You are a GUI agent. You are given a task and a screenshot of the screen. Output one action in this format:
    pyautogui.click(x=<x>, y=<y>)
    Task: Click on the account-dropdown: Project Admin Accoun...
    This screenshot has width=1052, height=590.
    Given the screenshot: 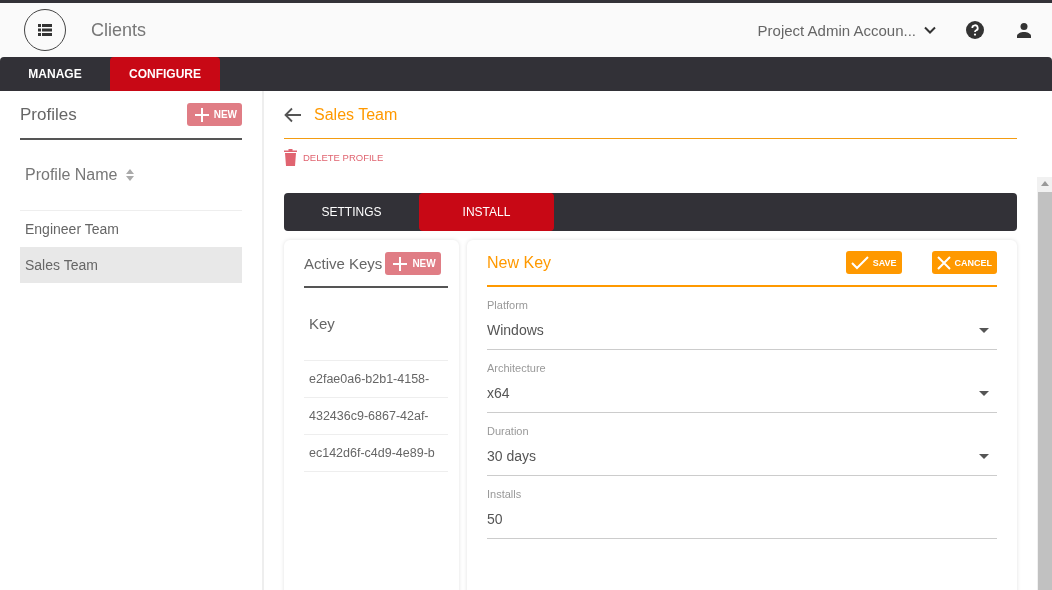 What is the action you would take?
    pyautogui.click(x=846, y=30)
    